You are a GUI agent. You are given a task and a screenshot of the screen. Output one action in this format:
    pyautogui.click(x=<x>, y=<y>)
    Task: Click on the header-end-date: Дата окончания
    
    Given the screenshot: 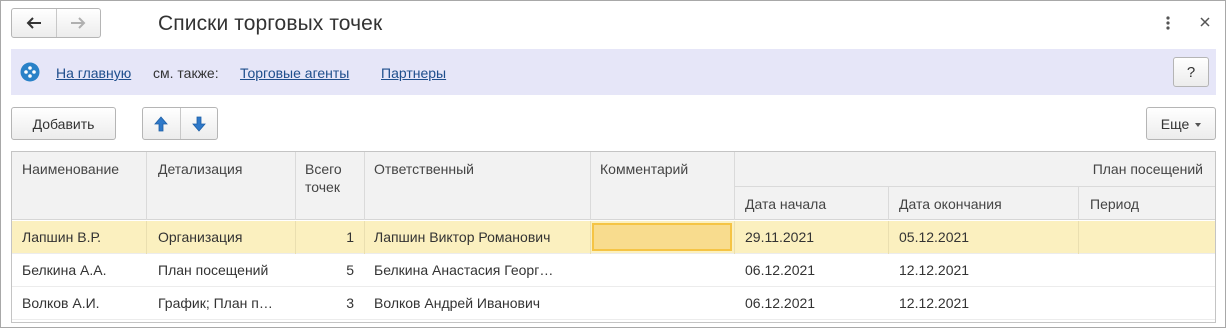 What is the action you would take?
    pyautogui.click(x=950, y=204)
    